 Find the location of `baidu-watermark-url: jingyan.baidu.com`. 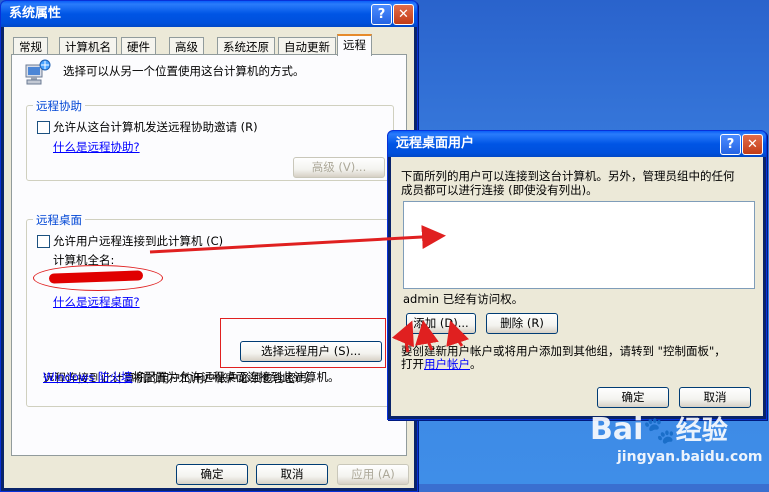

baidu-watermark-url: jingyan.baidu.com is located at coordinates (690, 457).